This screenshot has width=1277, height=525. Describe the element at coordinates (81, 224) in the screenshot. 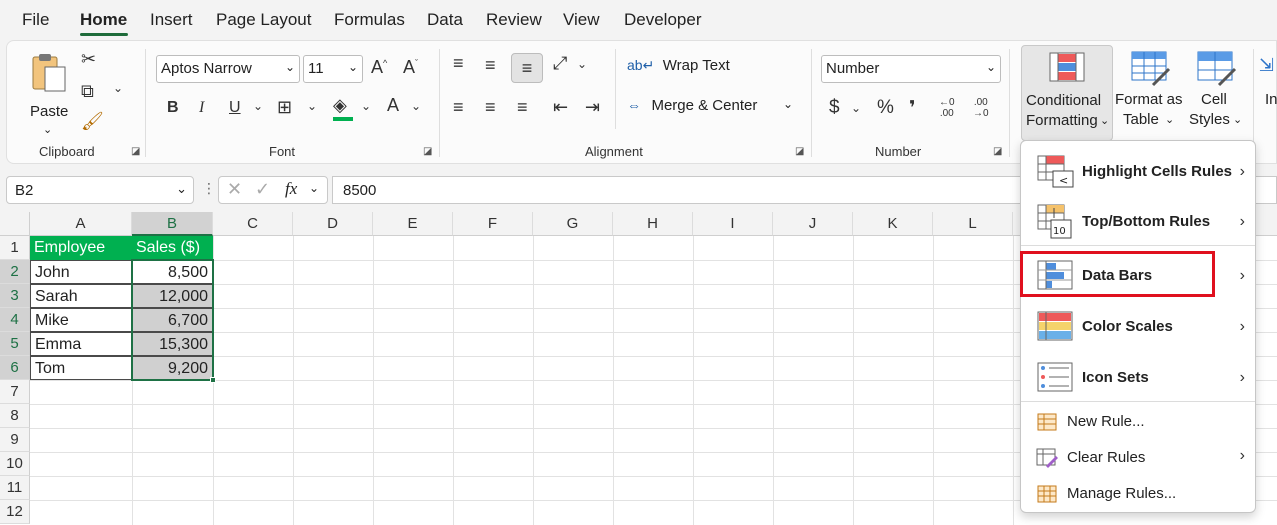

I see `col-header-a: A` at that location.